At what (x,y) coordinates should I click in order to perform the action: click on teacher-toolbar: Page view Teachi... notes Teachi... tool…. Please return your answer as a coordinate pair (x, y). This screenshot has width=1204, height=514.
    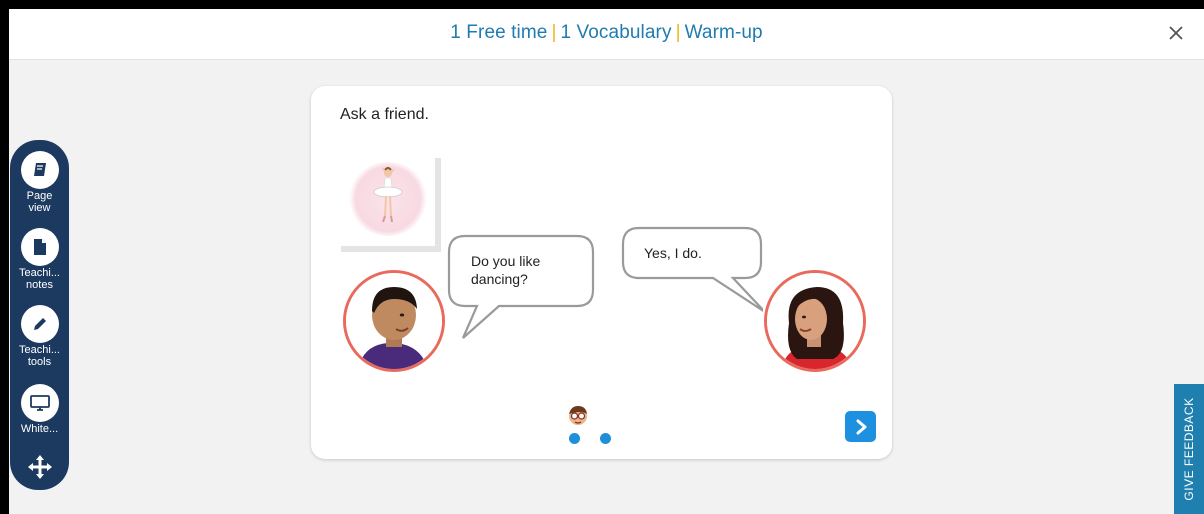
    Looking at the image, I should click on (39, 315).